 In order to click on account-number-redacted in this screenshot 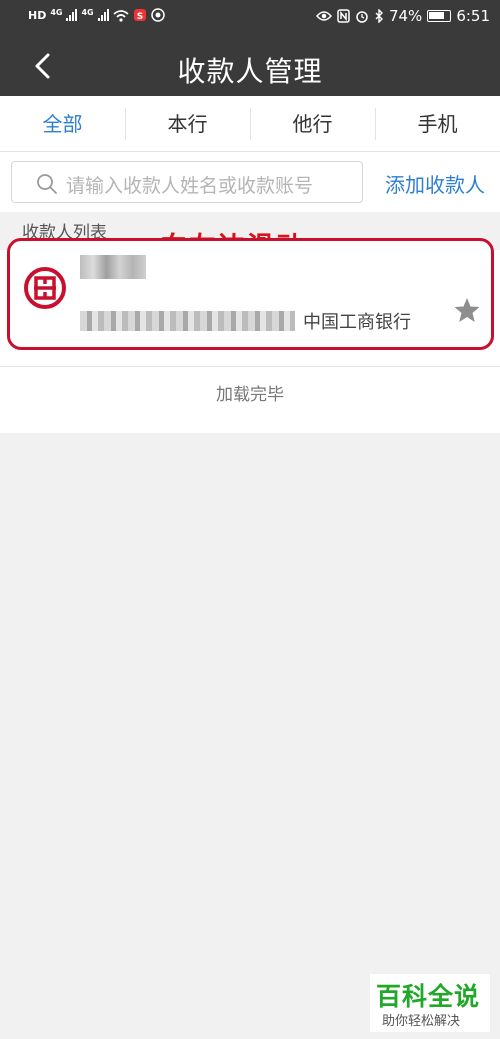, I will do `click(187, 321)`.